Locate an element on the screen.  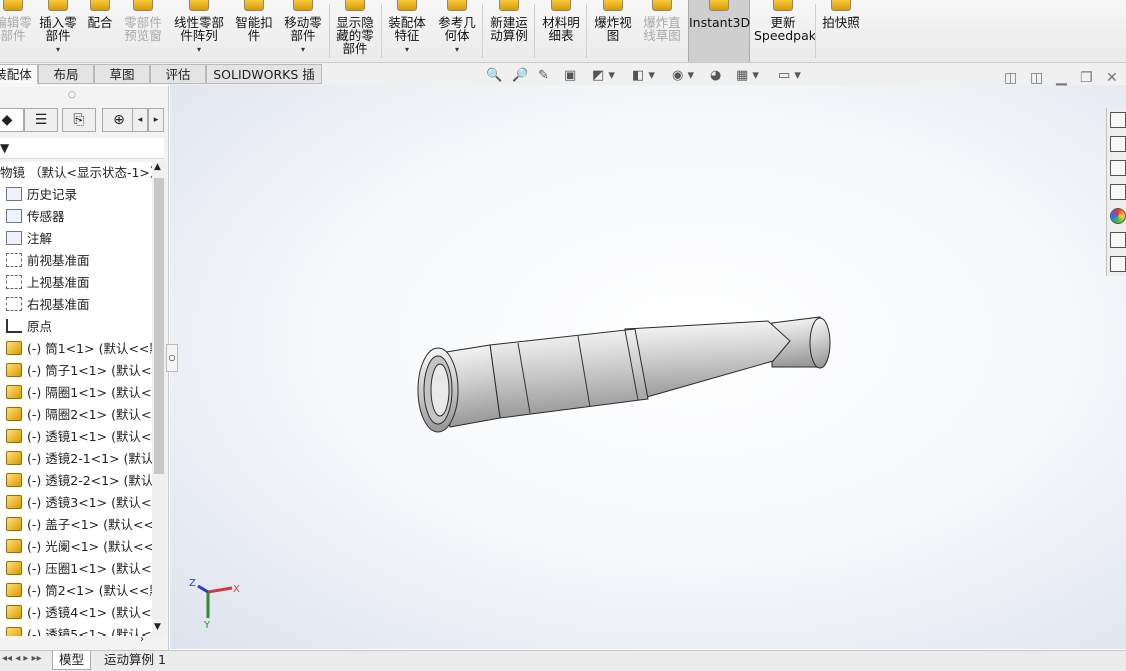
scroll-up-icon: ▲ is located at coordinates (157, 167).